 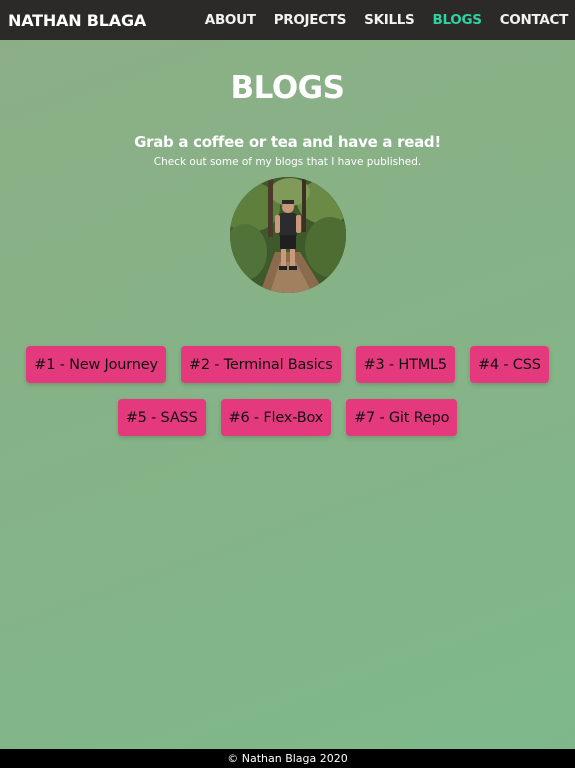 What do you see at coordinates (310, 20) in the screenshot?
I see `nav-link-projects: PROJECTS` at bounding box center [310, 20].